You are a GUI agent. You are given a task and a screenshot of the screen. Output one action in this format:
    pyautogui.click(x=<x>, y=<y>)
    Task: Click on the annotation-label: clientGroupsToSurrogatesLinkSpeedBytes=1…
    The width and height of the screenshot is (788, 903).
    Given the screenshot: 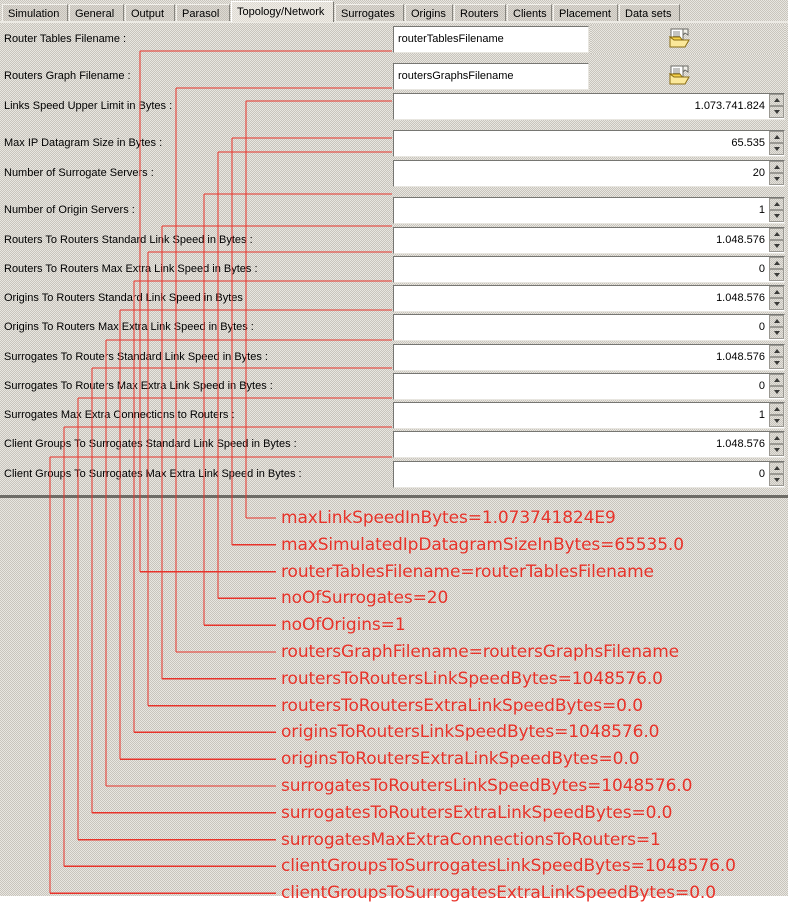 What is the action you would take?
    pyautogui.click(x=508, y=866)
    